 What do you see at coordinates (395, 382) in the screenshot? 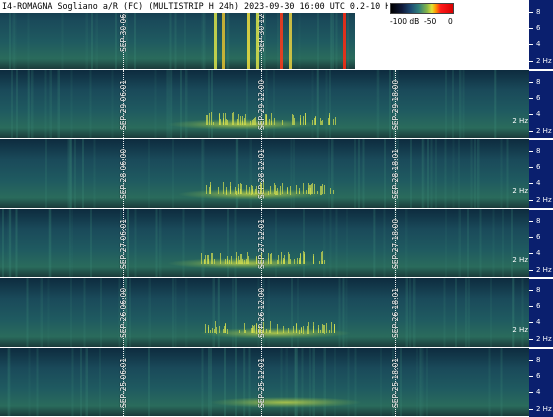
I see `time-label: SEP-25 18:01` at bounding box center [395, 382].